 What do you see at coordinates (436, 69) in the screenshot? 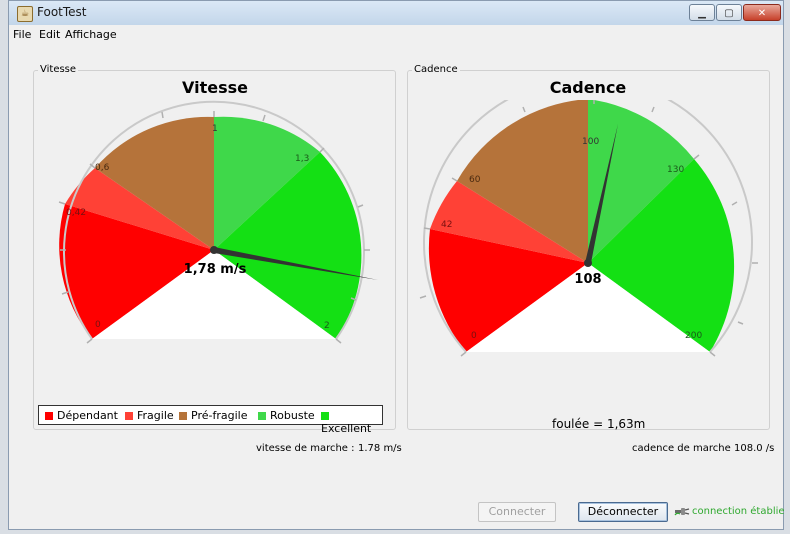
I see `cadence-panel-label: Cadence` at bounding box center [436, 69].